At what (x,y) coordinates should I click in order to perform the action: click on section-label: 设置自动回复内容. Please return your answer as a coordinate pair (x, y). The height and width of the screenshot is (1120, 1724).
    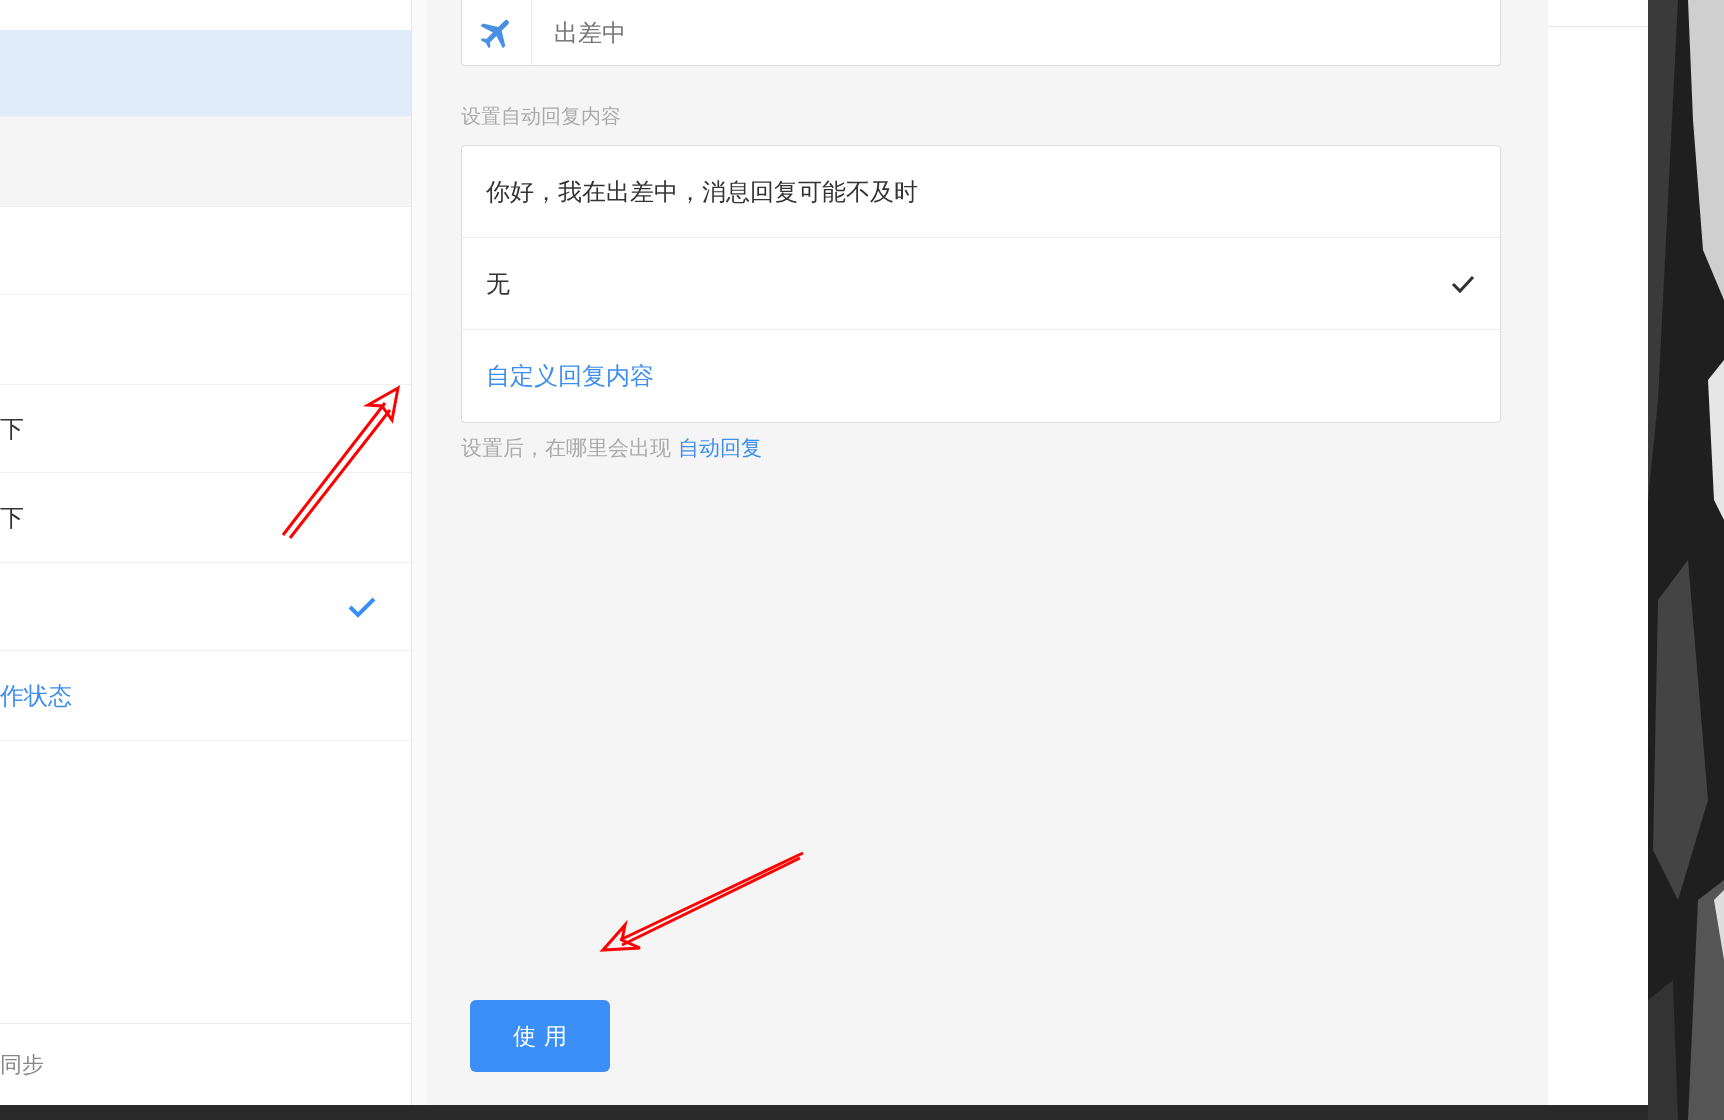
    Looking at the image, I should click on (541, 116).